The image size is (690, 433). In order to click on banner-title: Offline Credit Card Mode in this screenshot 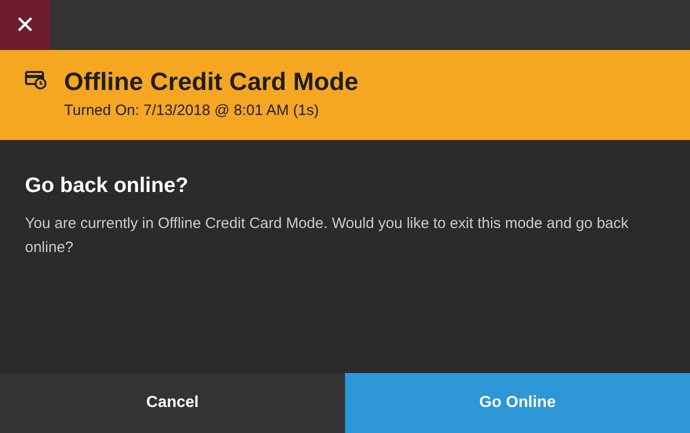, I will do `click(211, 82)`.